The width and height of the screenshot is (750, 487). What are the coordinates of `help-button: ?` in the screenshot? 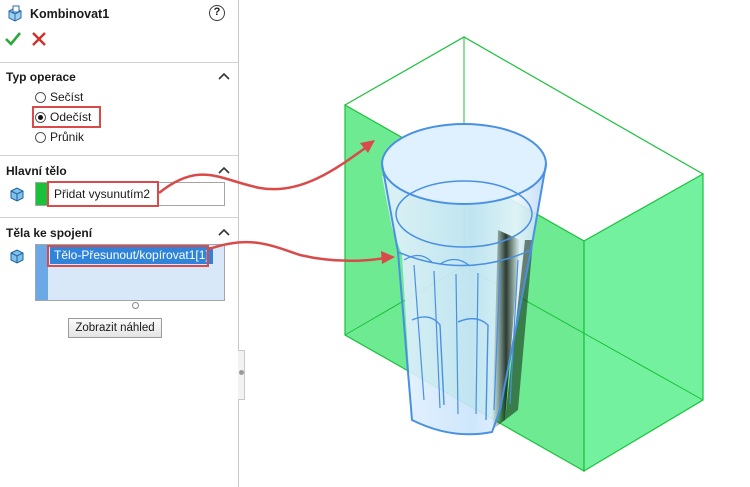 It's located at (217, 13).